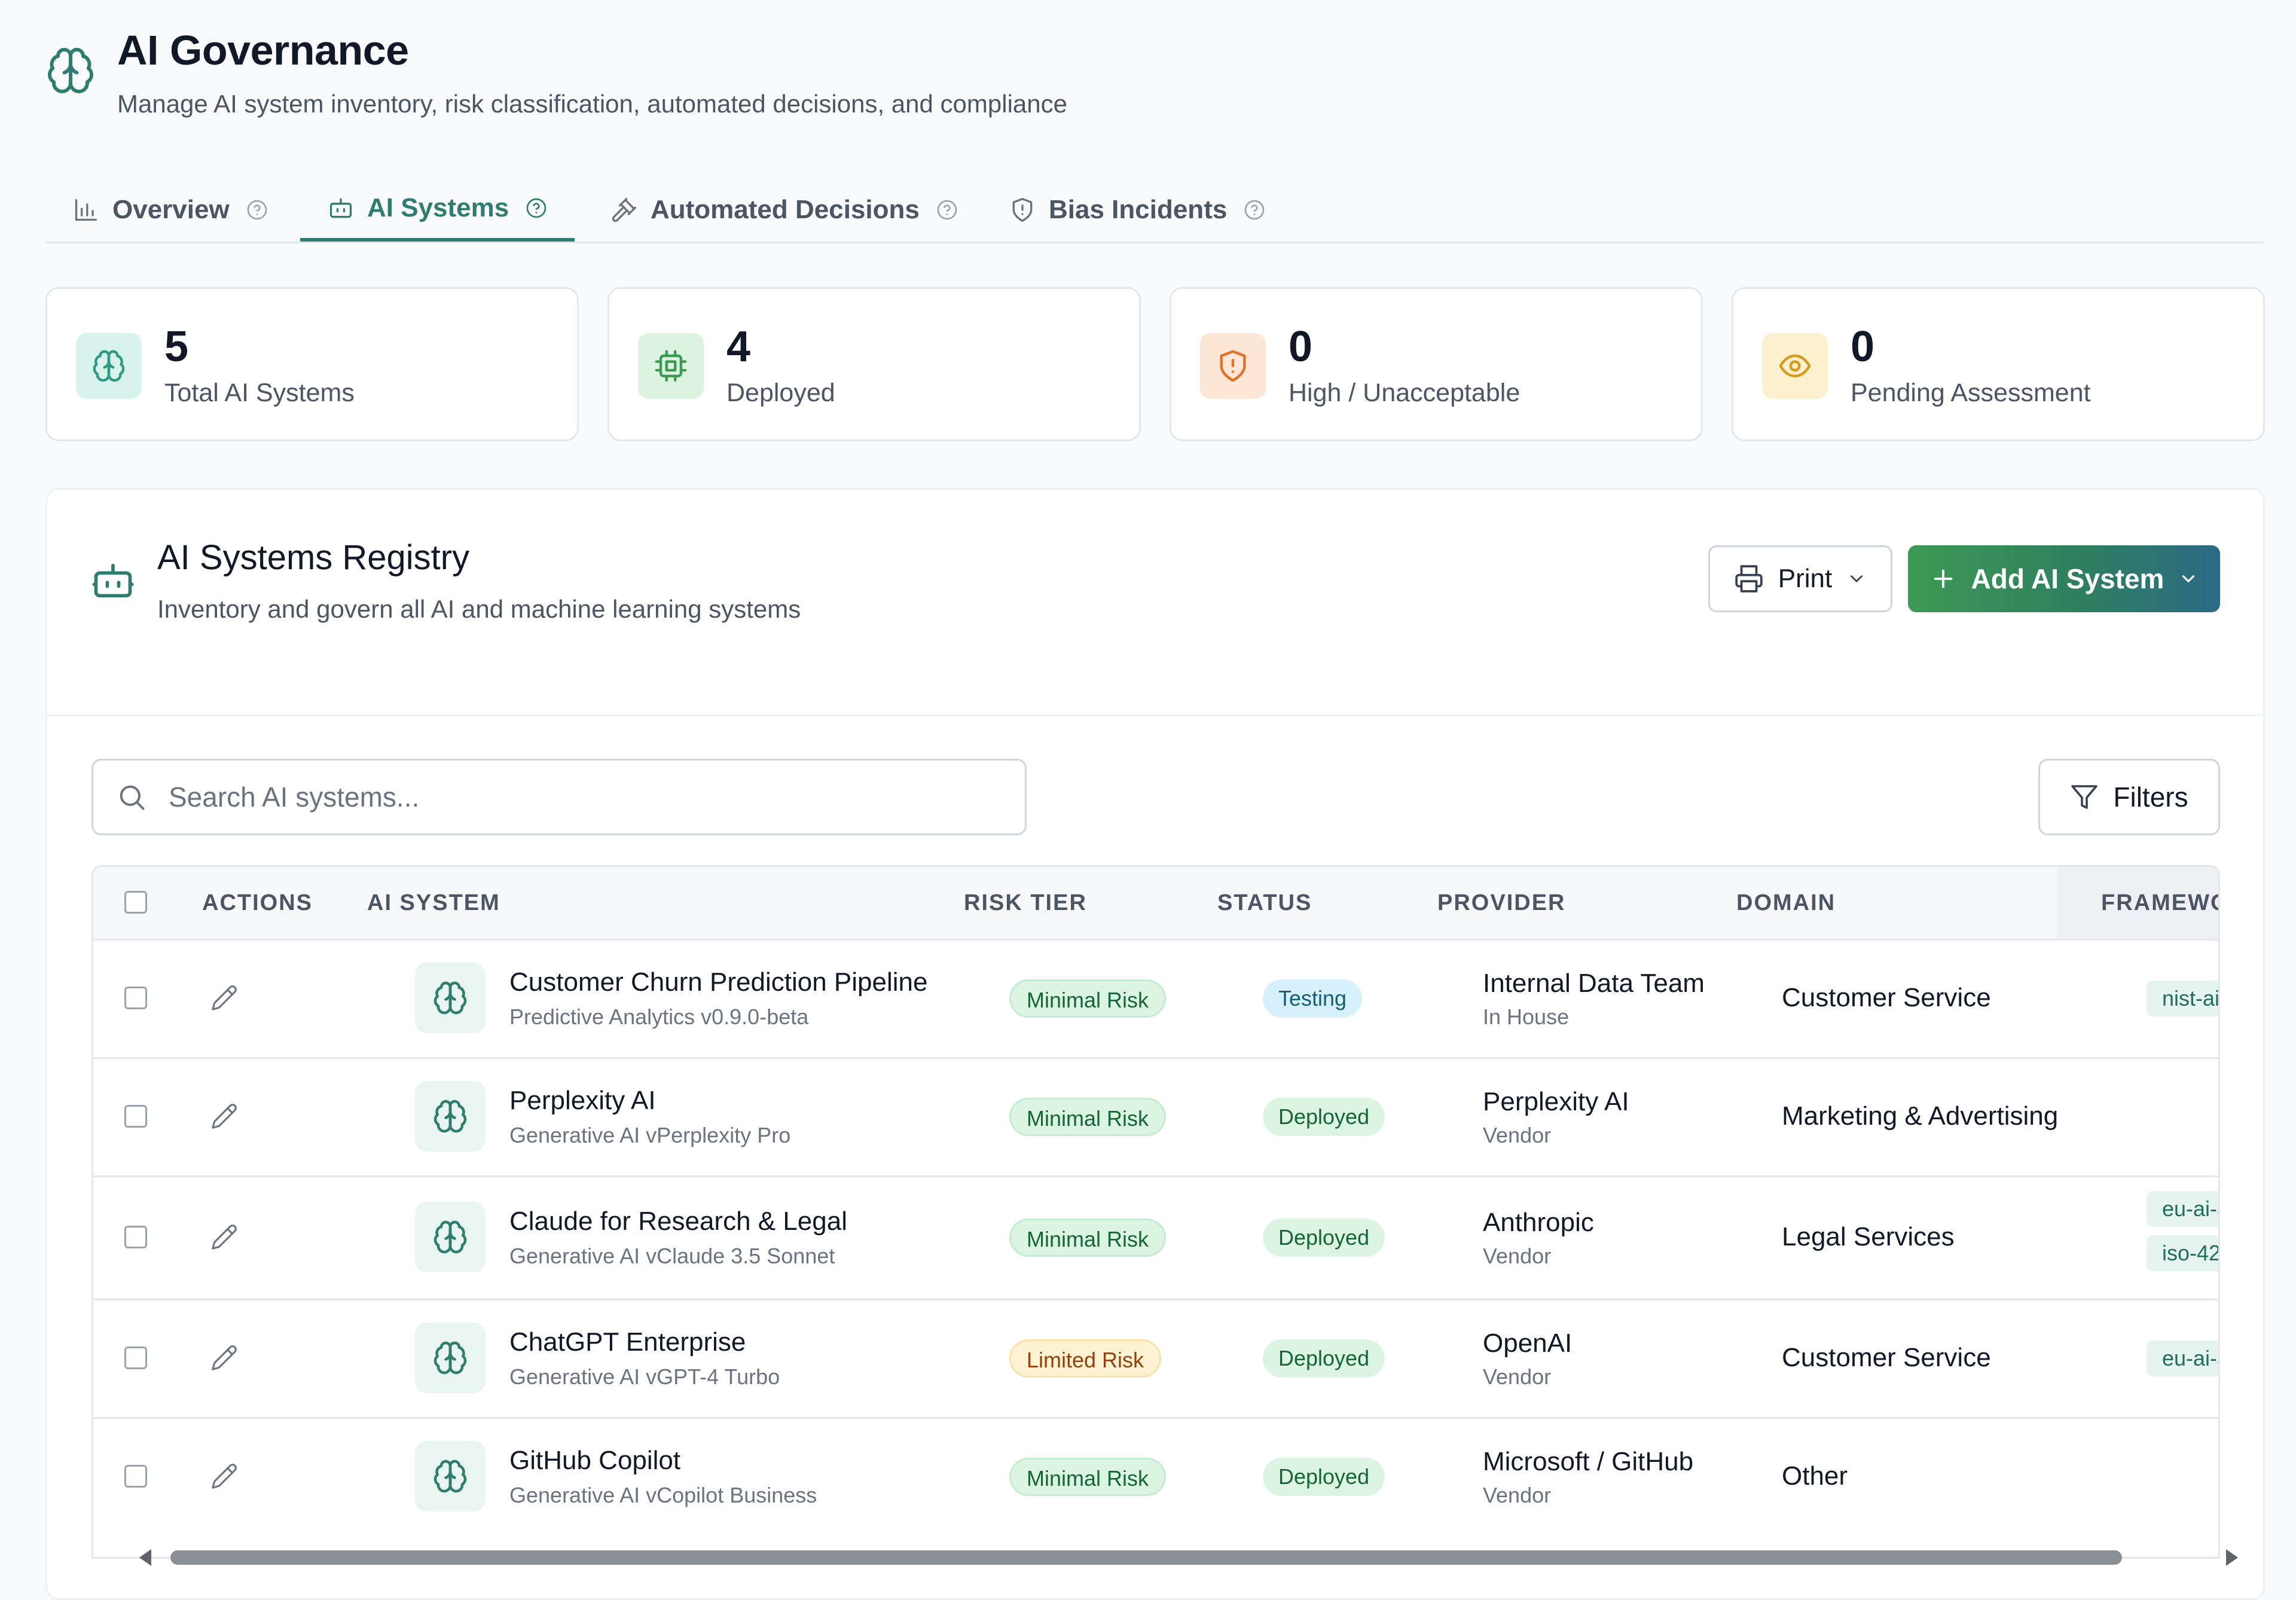  What do you see at coordinates (1025, 903) in the screenshot?
I see `column-header-risk-tier: RISK TIER` at bounding box center [1025, 903].